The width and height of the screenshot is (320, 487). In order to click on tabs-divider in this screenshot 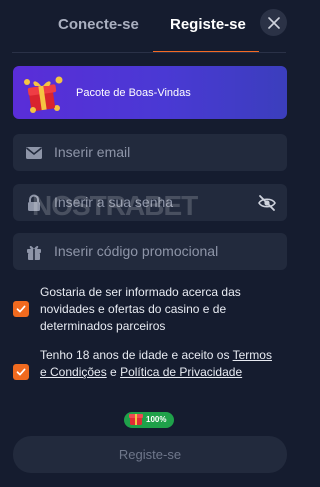, I will do `click(149, 52)`.